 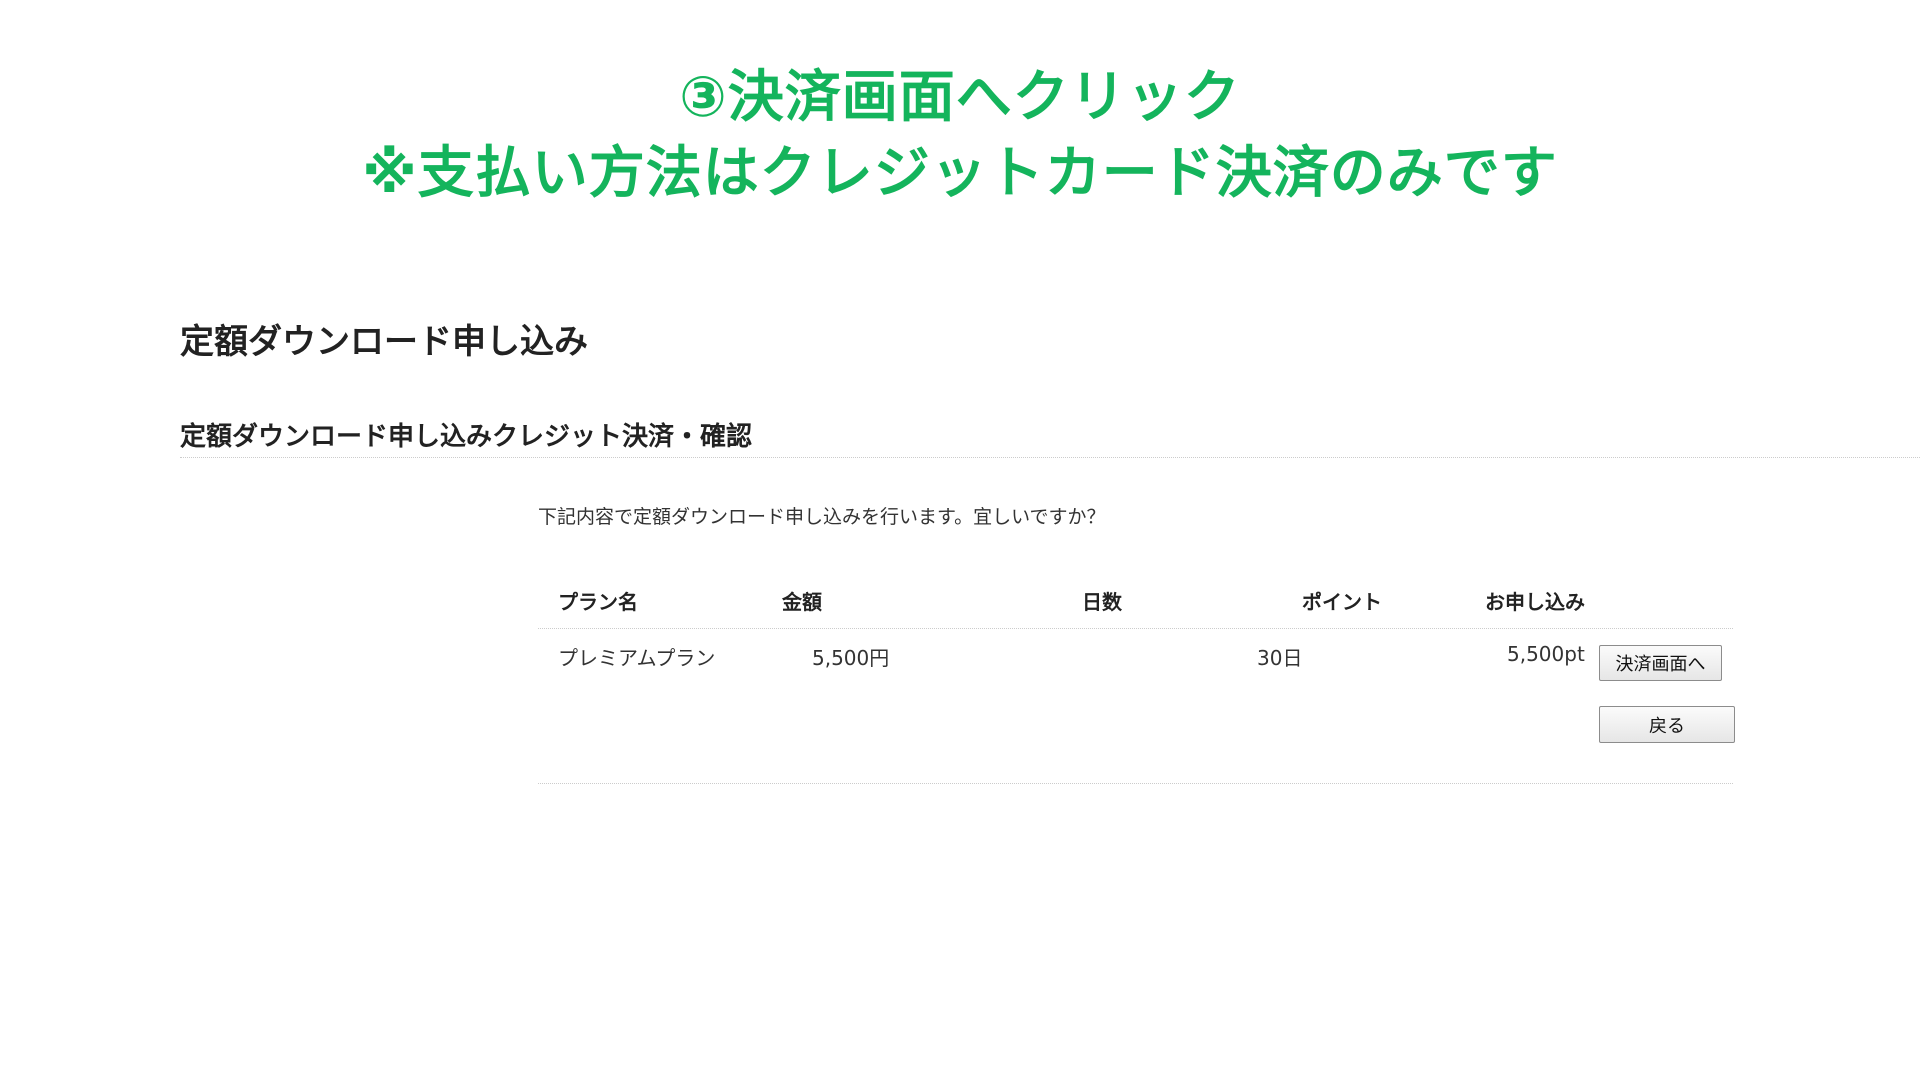 What do you see at coordinates (1102, 602) in the screenshot?
I see `header-days: 日数` at bounding box center [1102, 602].